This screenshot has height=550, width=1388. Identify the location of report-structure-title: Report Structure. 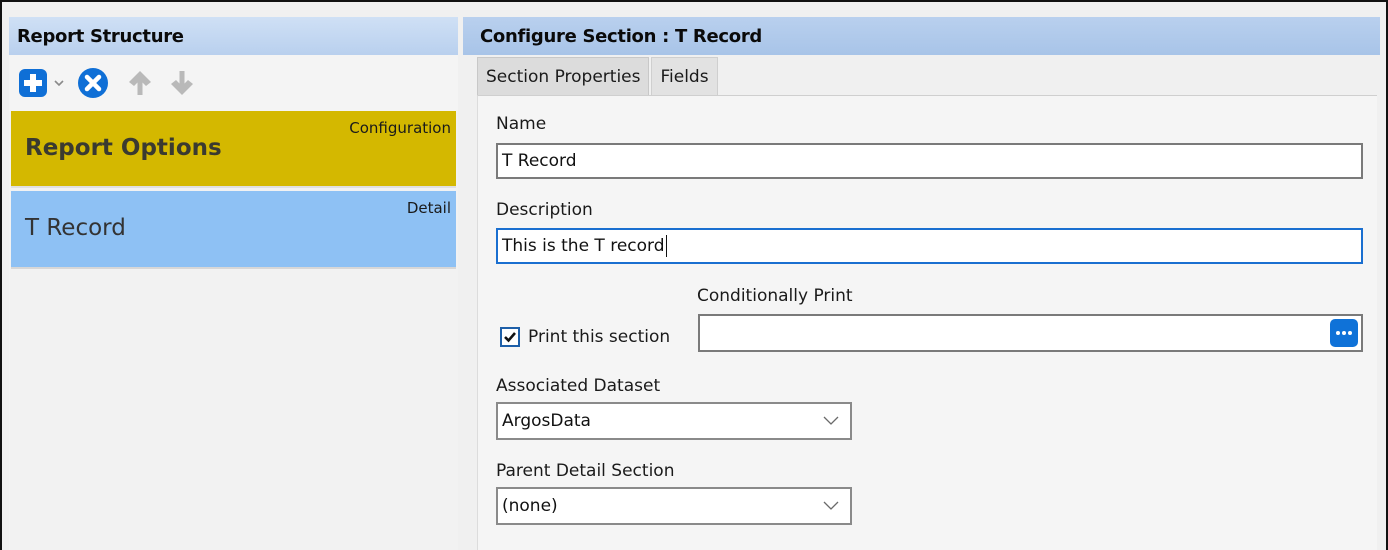
(100, 36).